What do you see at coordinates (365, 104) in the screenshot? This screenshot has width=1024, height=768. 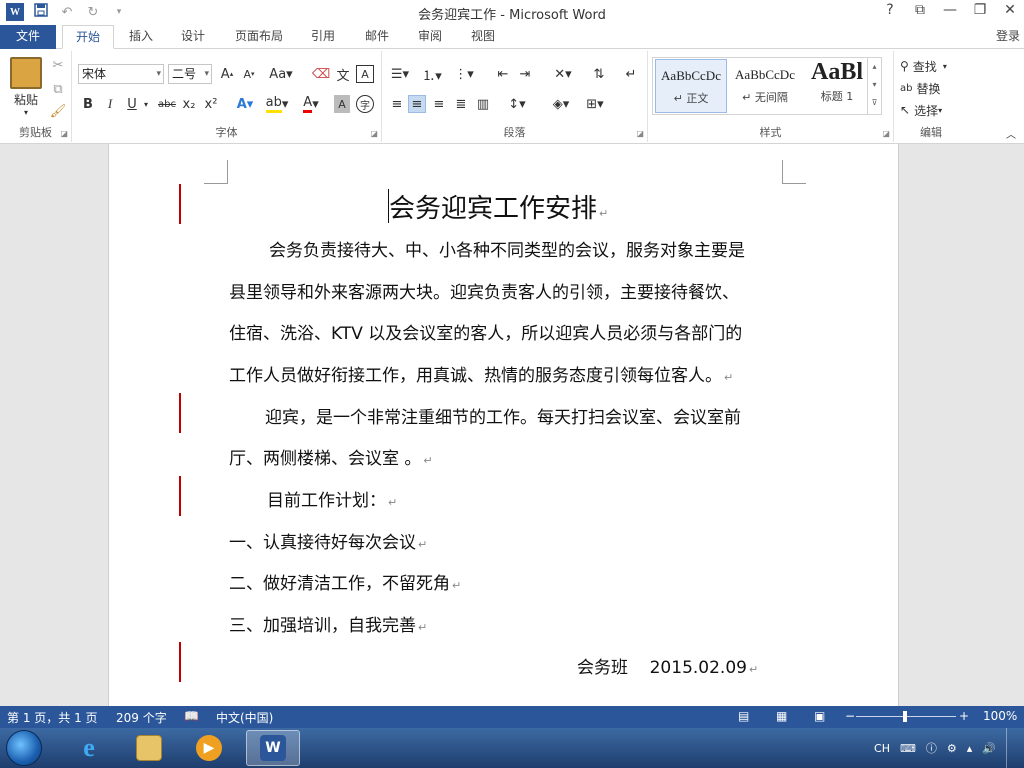 I see `enclose-characters-icon: 字` at bounding box center [365, 104].